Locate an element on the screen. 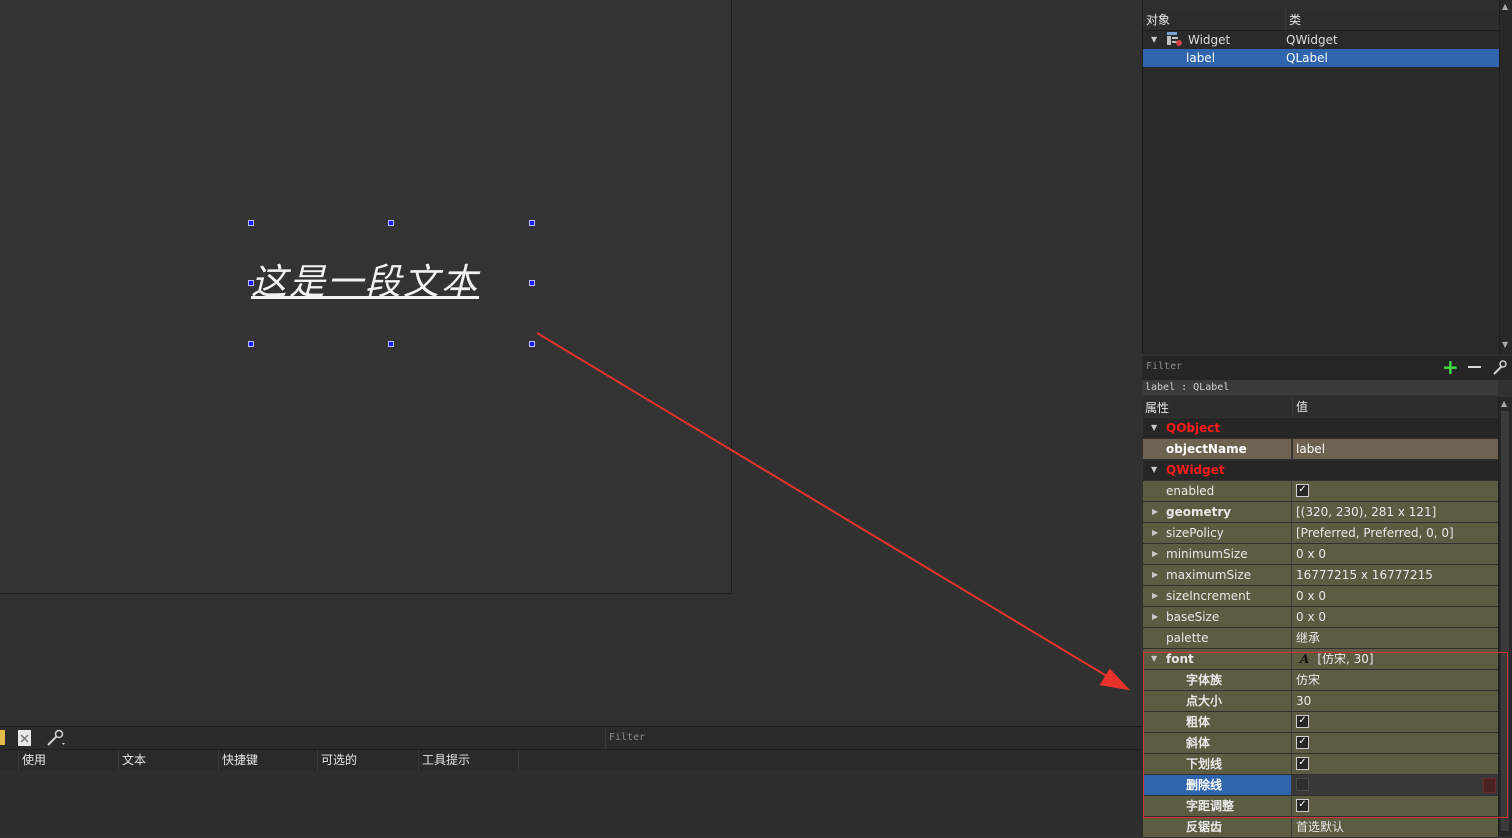 This screenshot has width=1512, height=838. property-row-underline: 下划线 ✓ is located at coordinates (1320, 764).